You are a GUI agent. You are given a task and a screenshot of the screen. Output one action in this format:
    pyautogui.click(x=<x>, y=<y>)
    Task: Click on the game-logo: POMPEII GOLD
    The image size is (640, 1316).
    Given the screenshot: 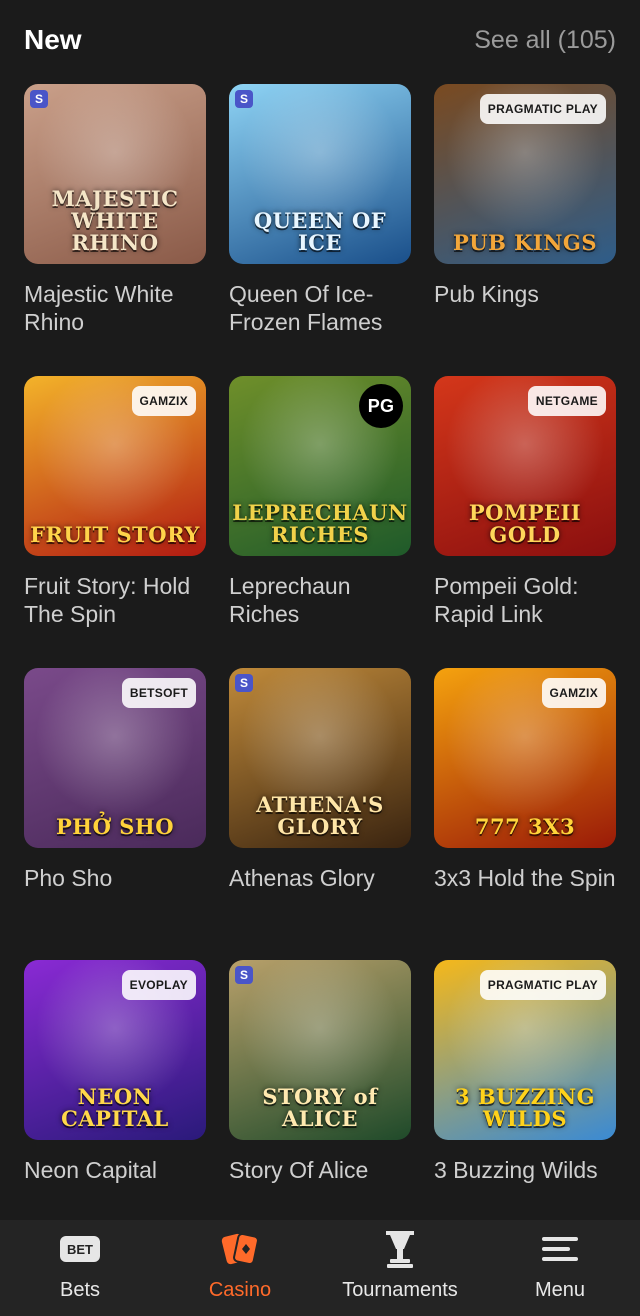 What is the action you would take?
    pyautogui.click(x=525, y=523)
    